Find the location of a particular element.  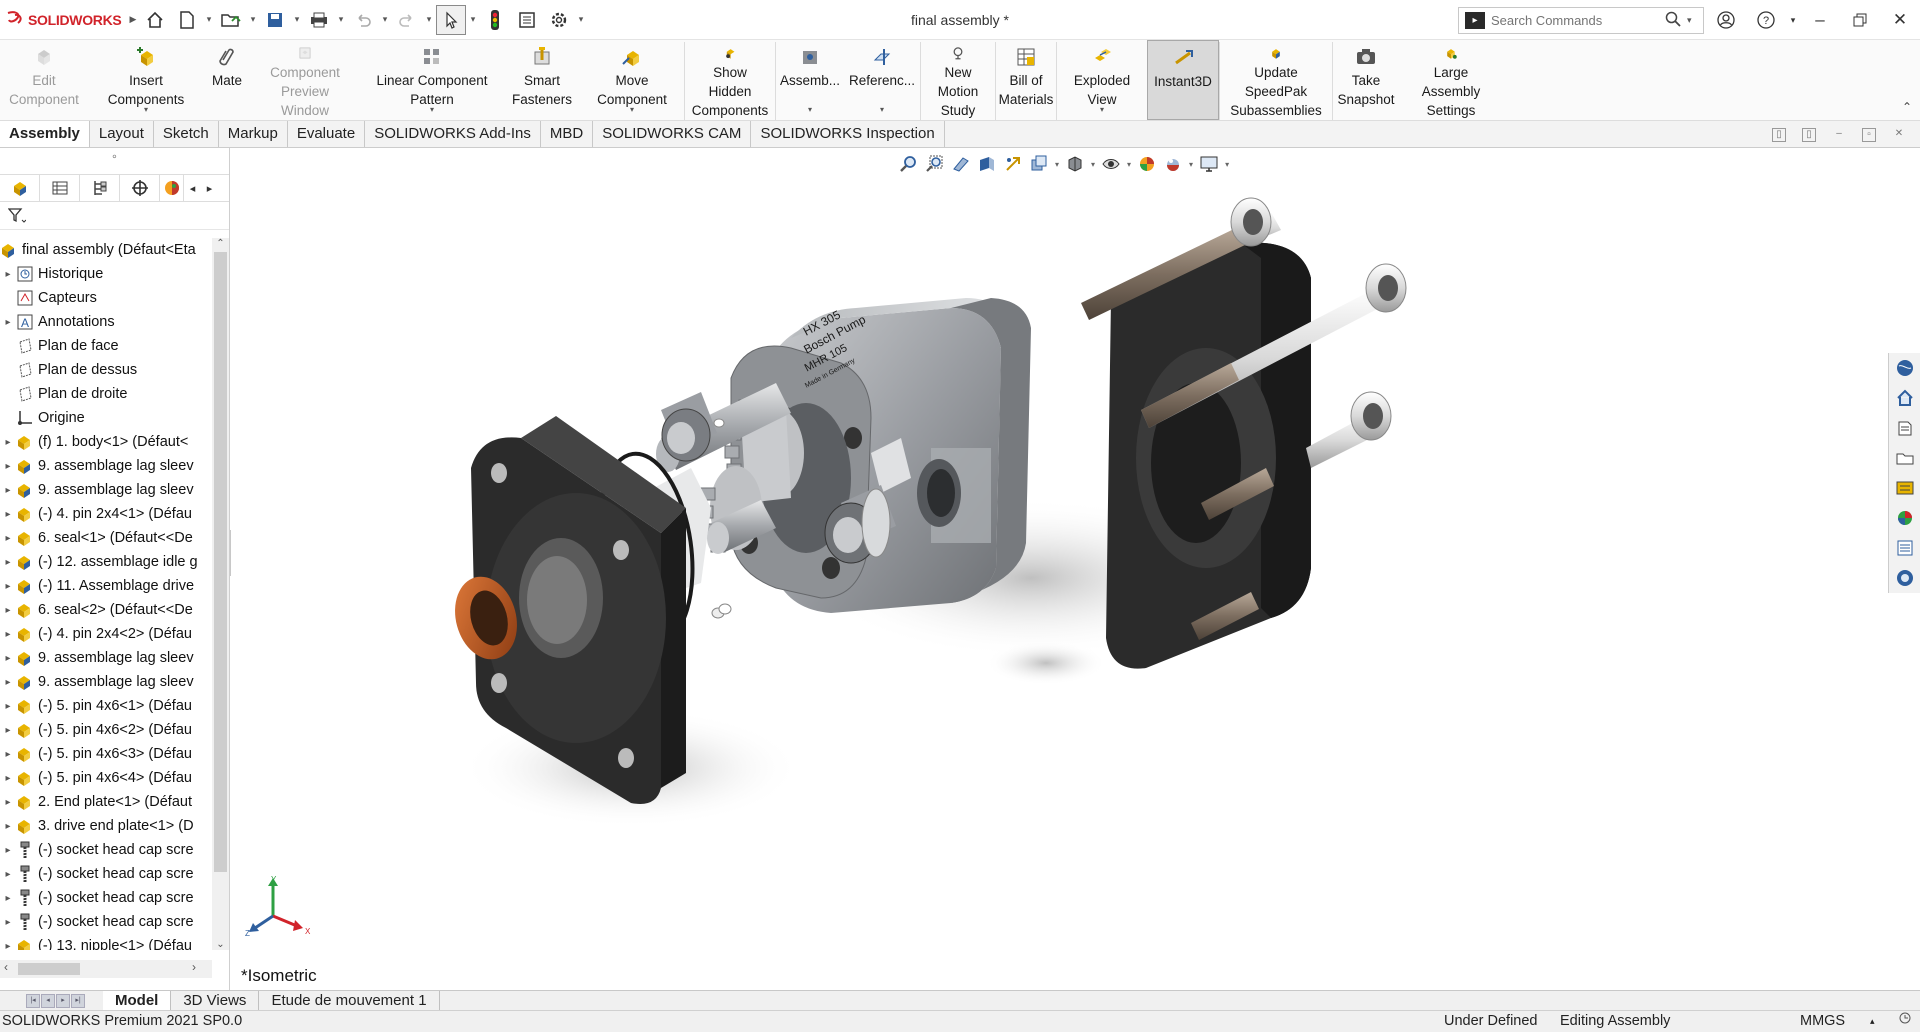

configuration-manager-tab-icon is located at coordinates (100, 188).